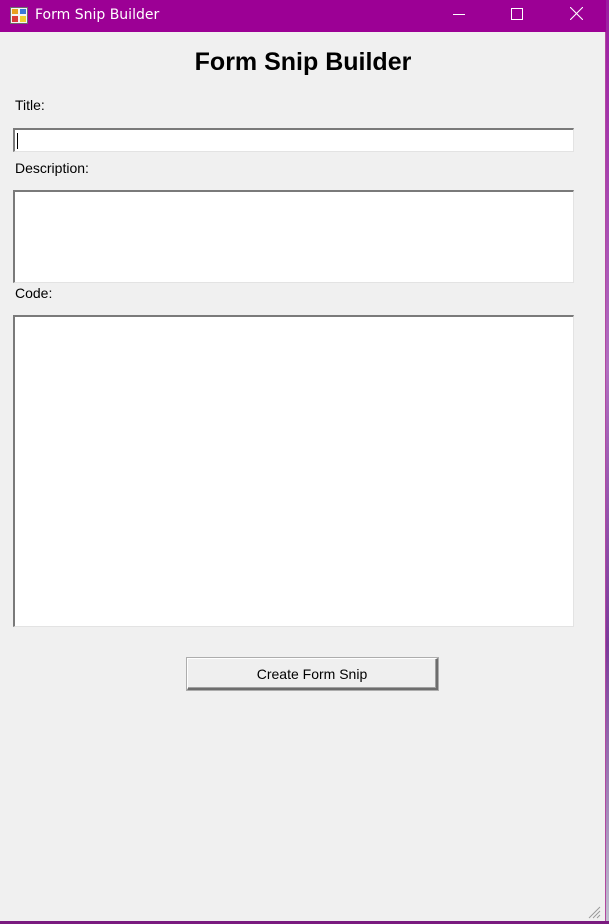 The width and height of the screenshot is (609, 924). I want to click on text-caret, so click(17, 141).